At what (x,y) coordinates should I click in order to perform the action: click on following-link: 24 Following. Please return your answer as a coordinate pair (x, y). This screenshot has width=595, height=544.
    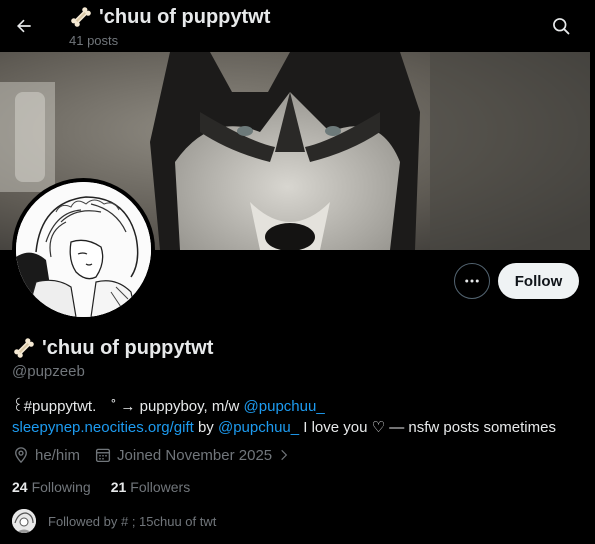
    Looking at the image, I should click on (51, 487).